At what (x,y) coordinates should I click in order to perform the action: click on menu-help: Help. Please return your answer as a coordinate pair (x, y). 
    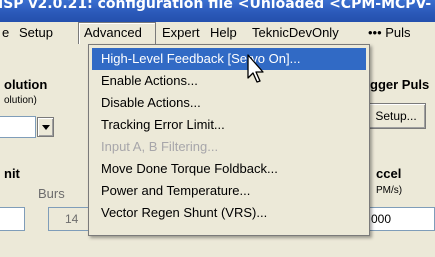
    Looking at the image, I should click on (223, 33).